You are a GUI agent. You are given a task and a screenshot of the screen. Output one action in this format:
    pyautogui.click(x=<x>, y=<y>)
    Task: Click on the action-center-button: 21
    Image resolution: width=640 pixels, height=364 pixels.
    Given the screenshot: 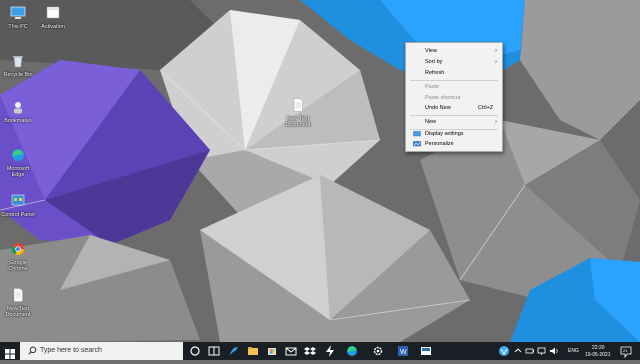 What is the action you would take?
    pyautogui.click(x=627, y=352)
    